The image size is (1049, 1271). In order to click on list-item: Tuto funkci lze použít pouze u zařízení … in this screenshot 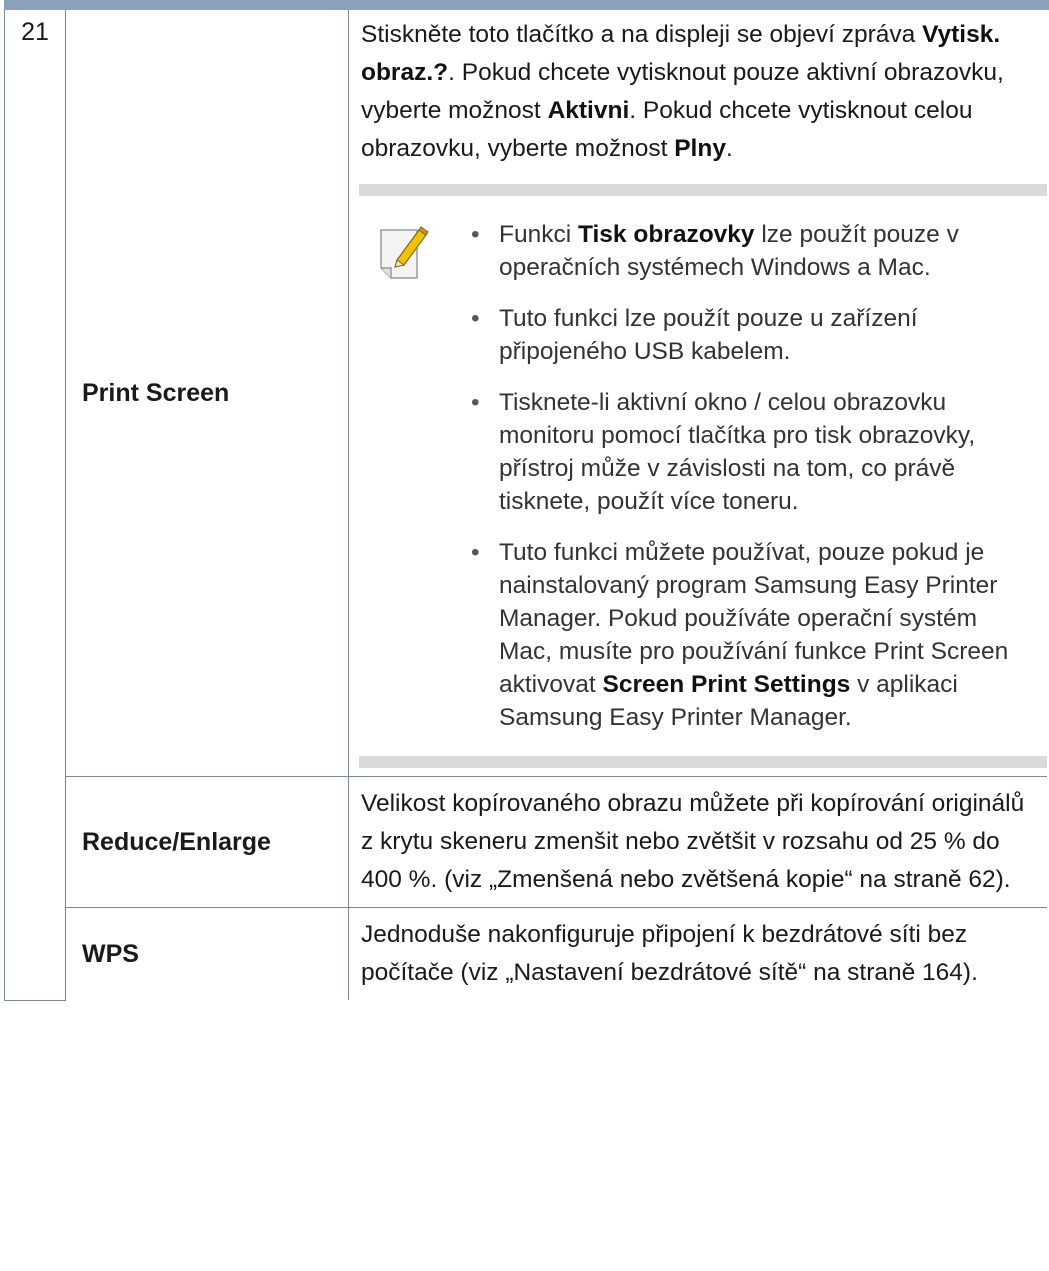, I will do `click(747, 335)`.